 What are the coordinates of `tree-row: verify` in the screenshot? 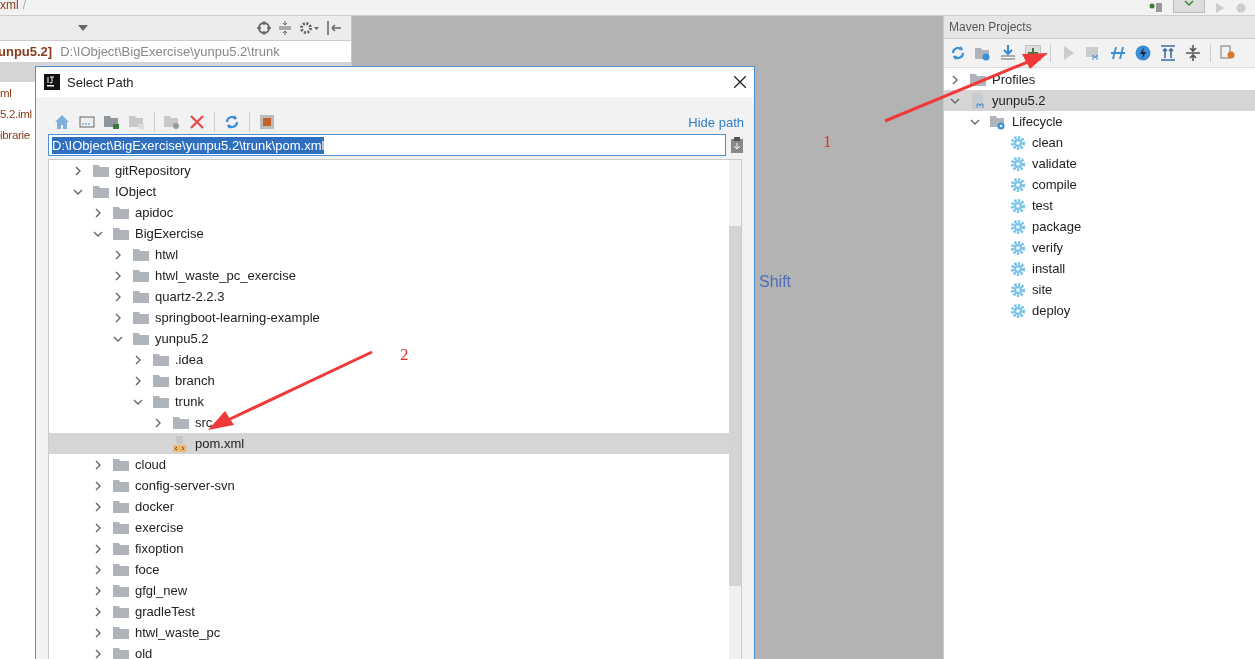 It's located at (1004, 247).